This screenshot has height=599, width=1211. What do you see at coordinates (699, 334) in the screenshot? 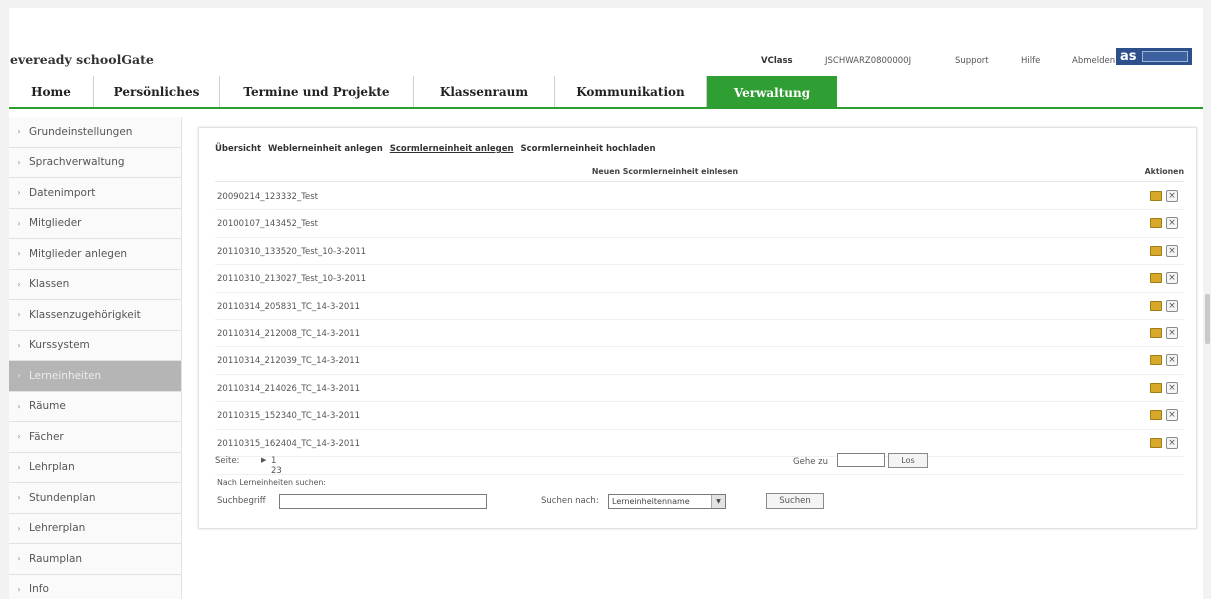
I see `table-row: 20110314_212008_TC_14-3-2011 ×` at bounding box center [699, 334].